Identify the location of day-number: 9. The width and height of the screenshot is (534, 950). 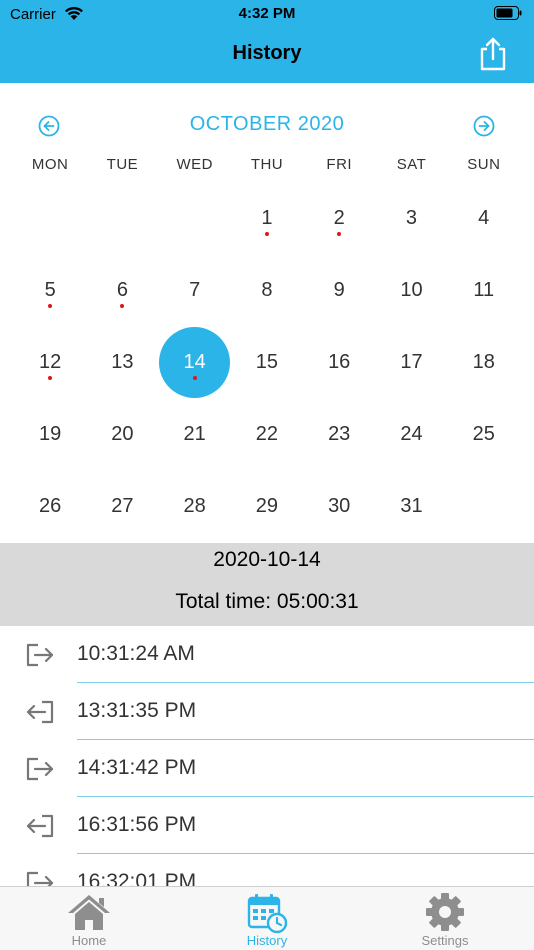
(339, 289).